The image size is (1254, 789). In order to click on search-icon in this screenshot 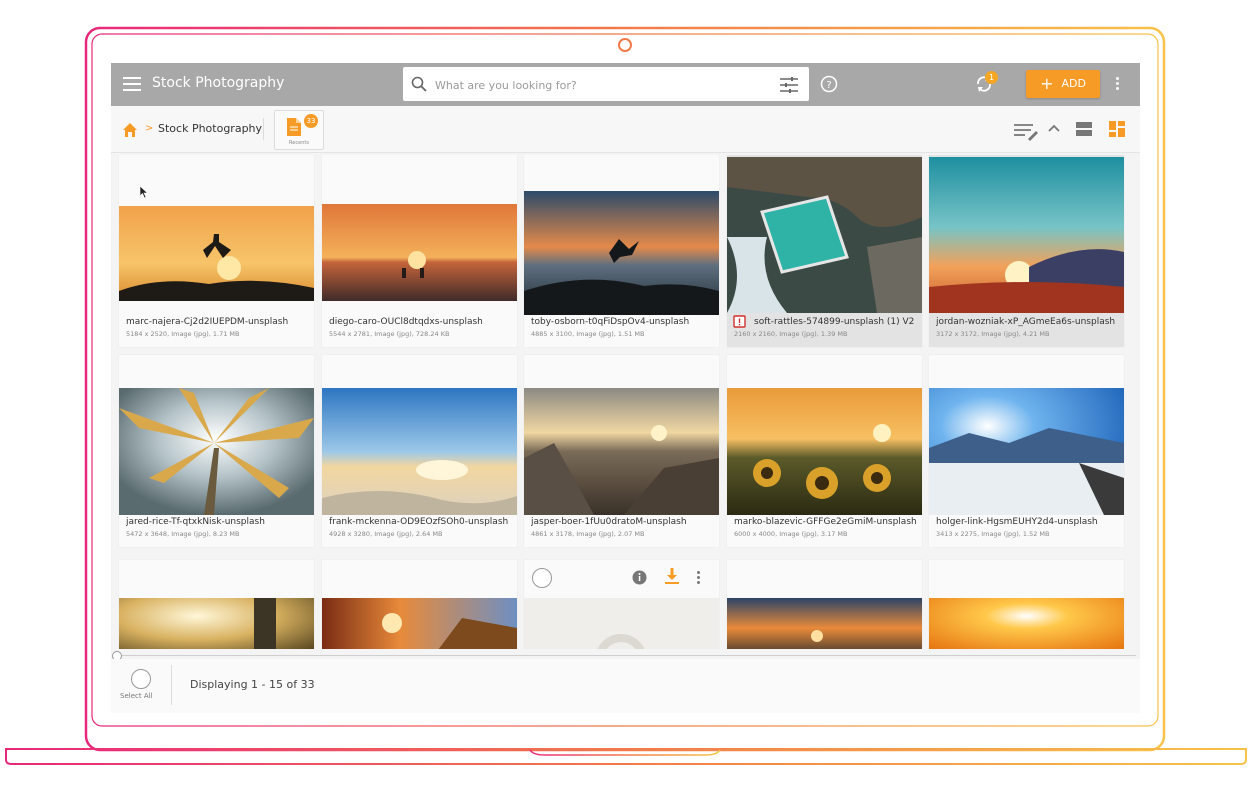, I will do `click(419, 84)`.